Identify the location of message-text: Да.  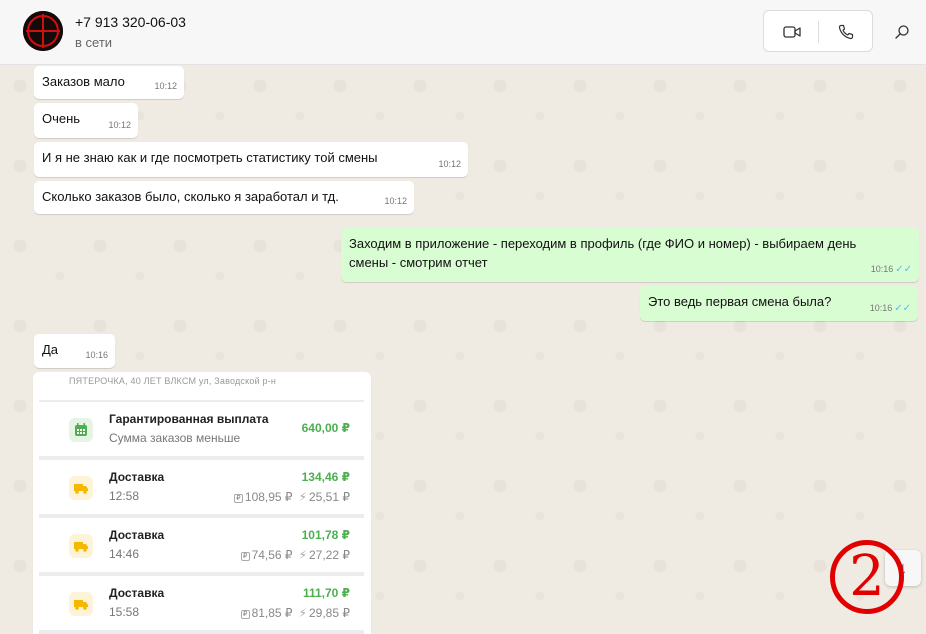
(50, 349).